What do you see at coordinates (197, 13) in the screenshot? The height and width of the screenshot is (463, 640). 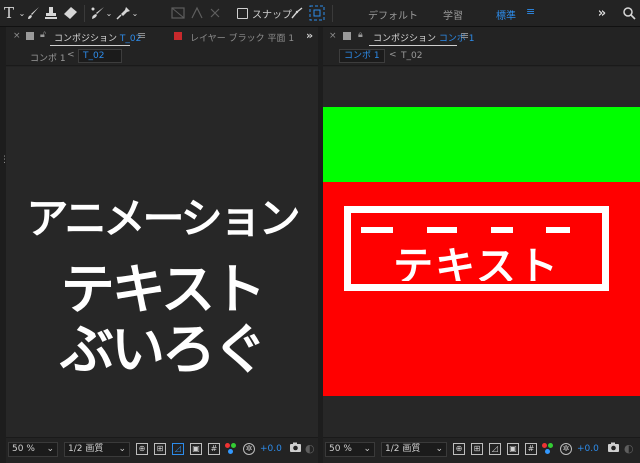 I see `world-axis-icon` at bounding box center [197, 13].